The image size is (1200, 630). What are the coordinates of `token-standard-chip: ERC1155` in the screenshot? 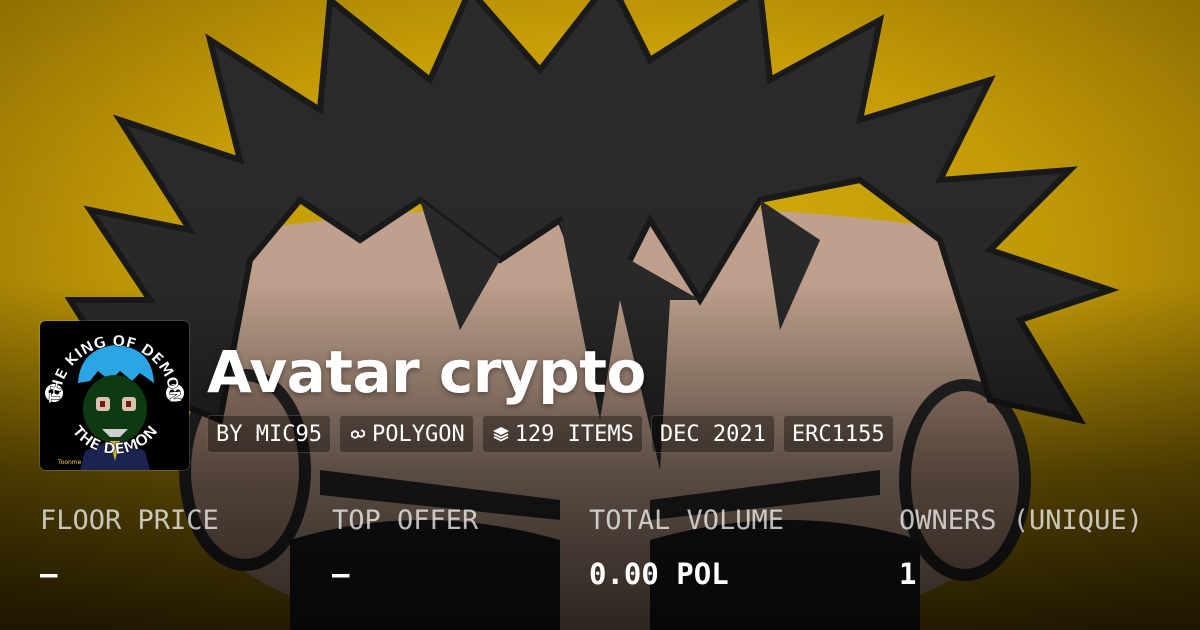 It's located at (838, 434).